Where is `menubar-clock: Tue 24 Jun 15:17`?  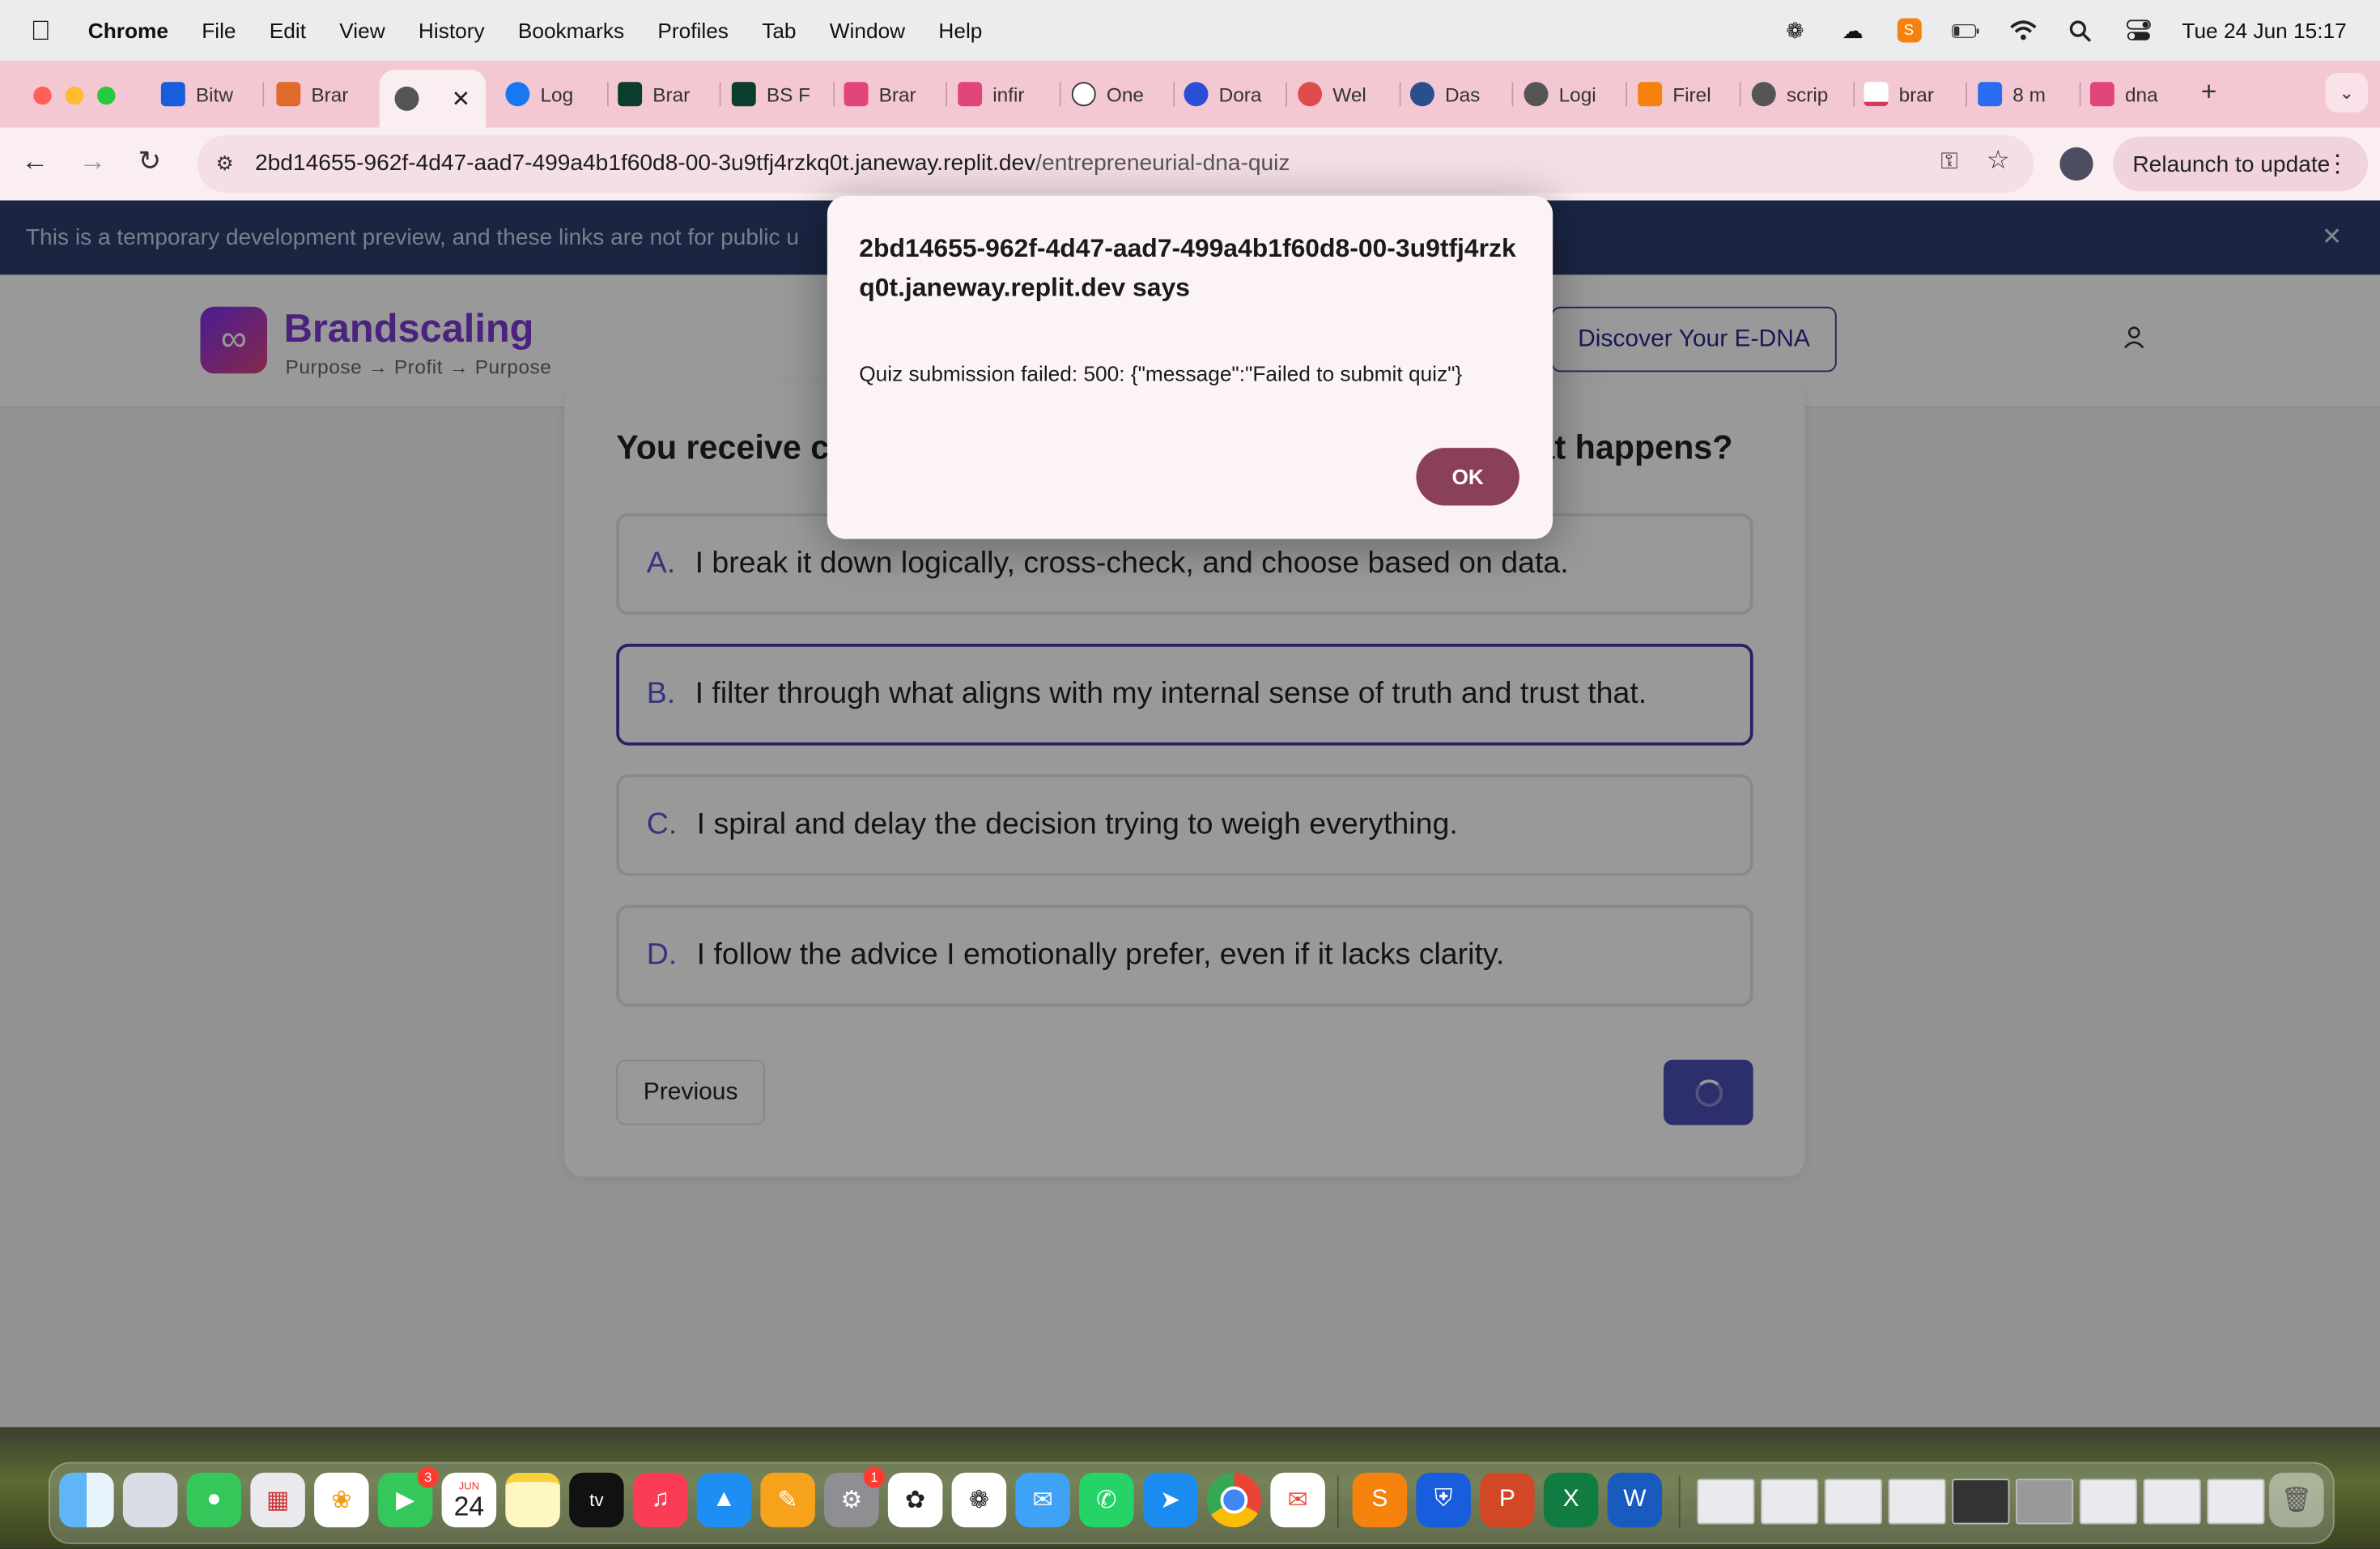 menubar-clock: Tue 24 Jun 15:17 is located at coordinates (2264, 31).